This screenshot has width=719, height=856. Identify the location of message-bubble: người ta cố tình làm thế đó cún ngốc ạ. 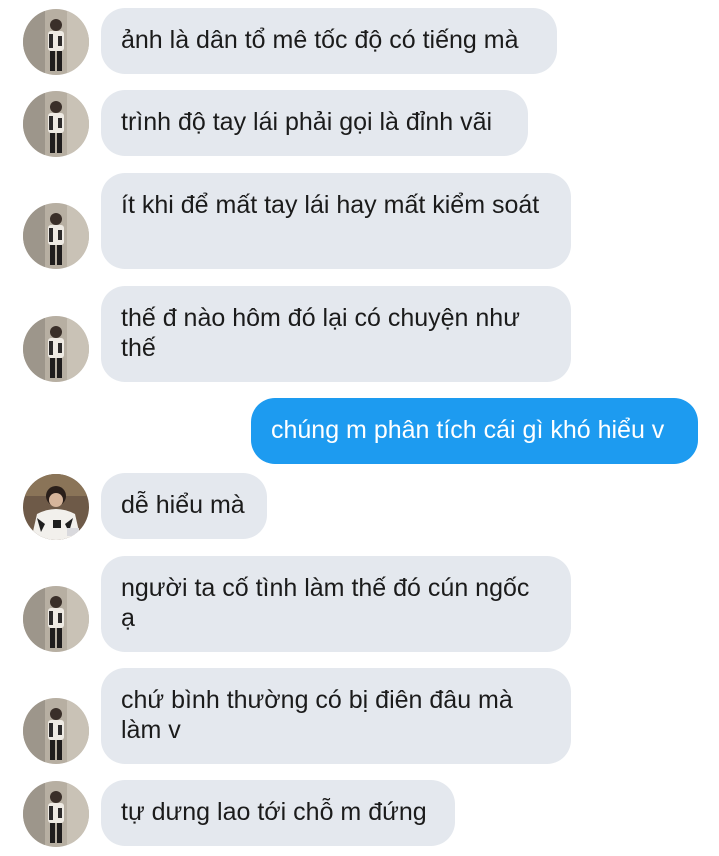
(336, 604).